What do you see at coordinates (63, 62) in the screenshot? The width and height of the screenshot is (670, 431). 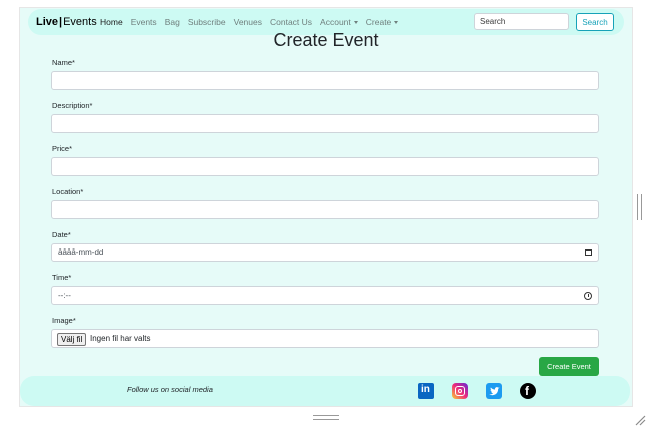 I see `name-label: Name*` at bounding box center [63, 62].